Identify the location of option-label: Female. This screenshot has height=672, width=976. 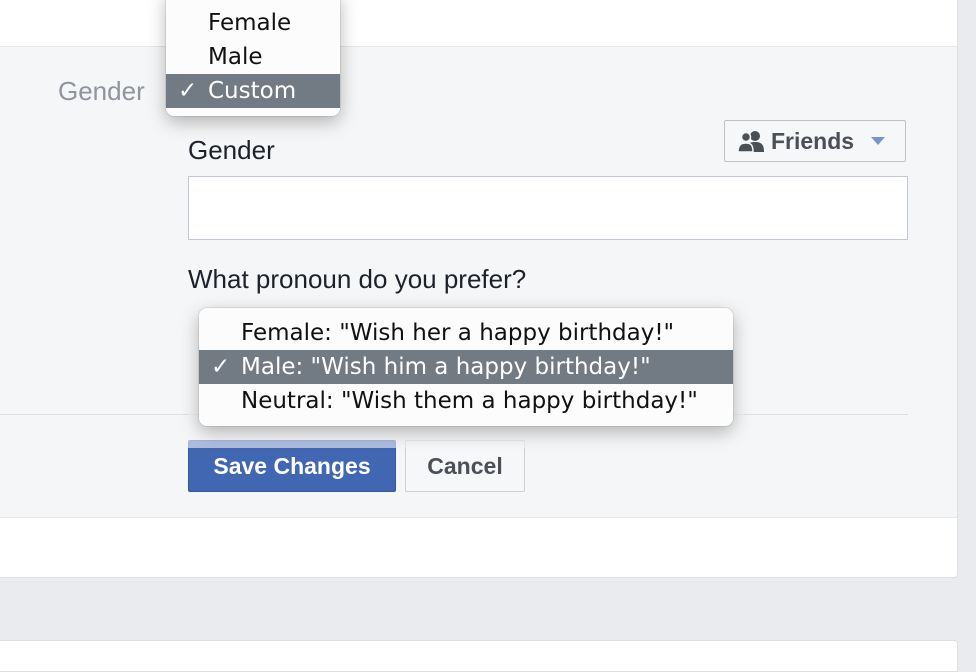
(250, 23).